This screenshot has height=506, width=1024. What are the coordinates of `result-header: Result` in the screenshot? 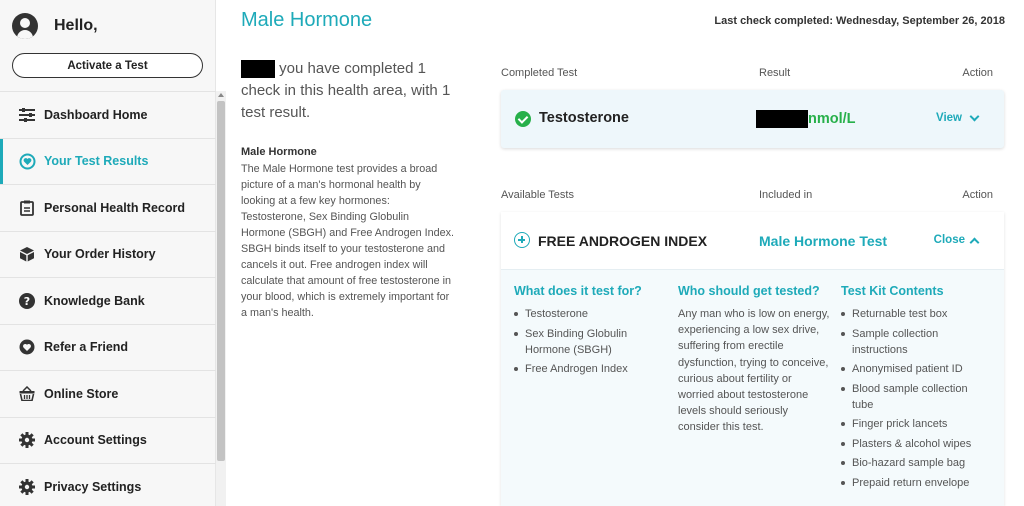 It's located at (775, 73).